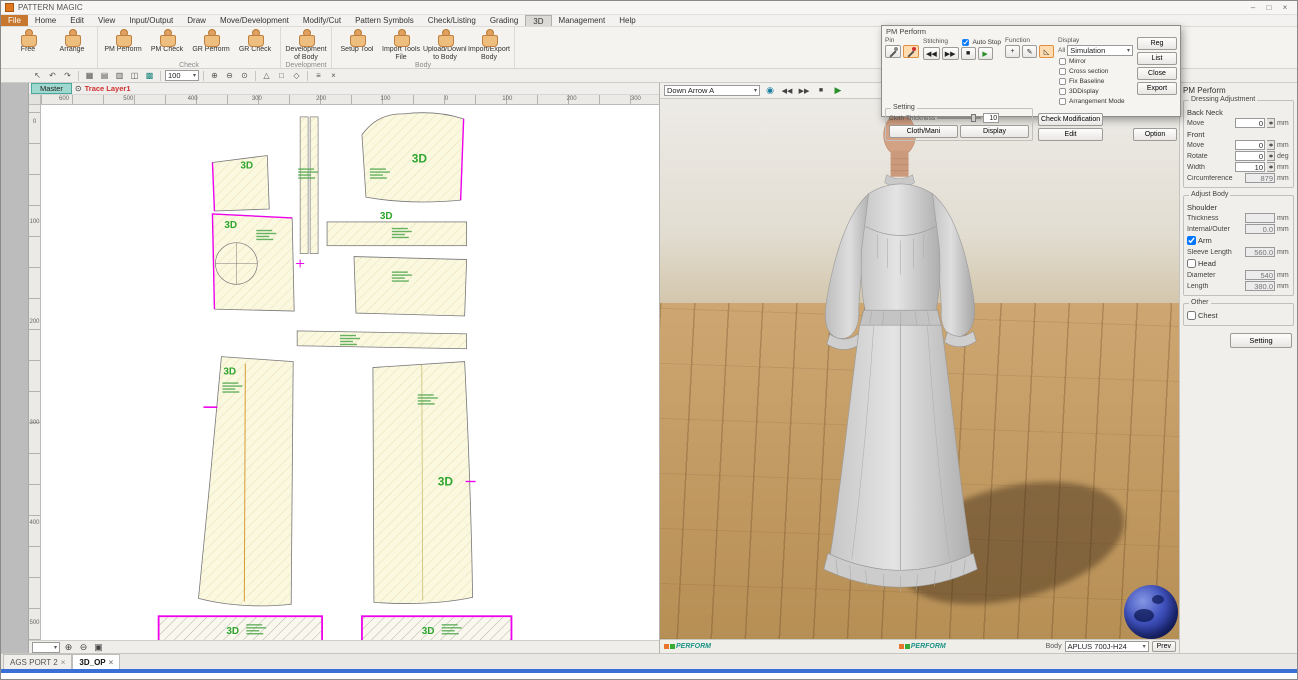 The width and height of the screenshot is (1298, 680). I want to click on redo-icon: ↷, so click(67, 76).